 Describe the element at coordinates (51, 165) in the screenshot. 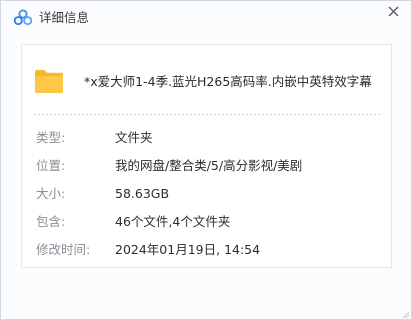

I see `detail-label: 位置:` at that location.